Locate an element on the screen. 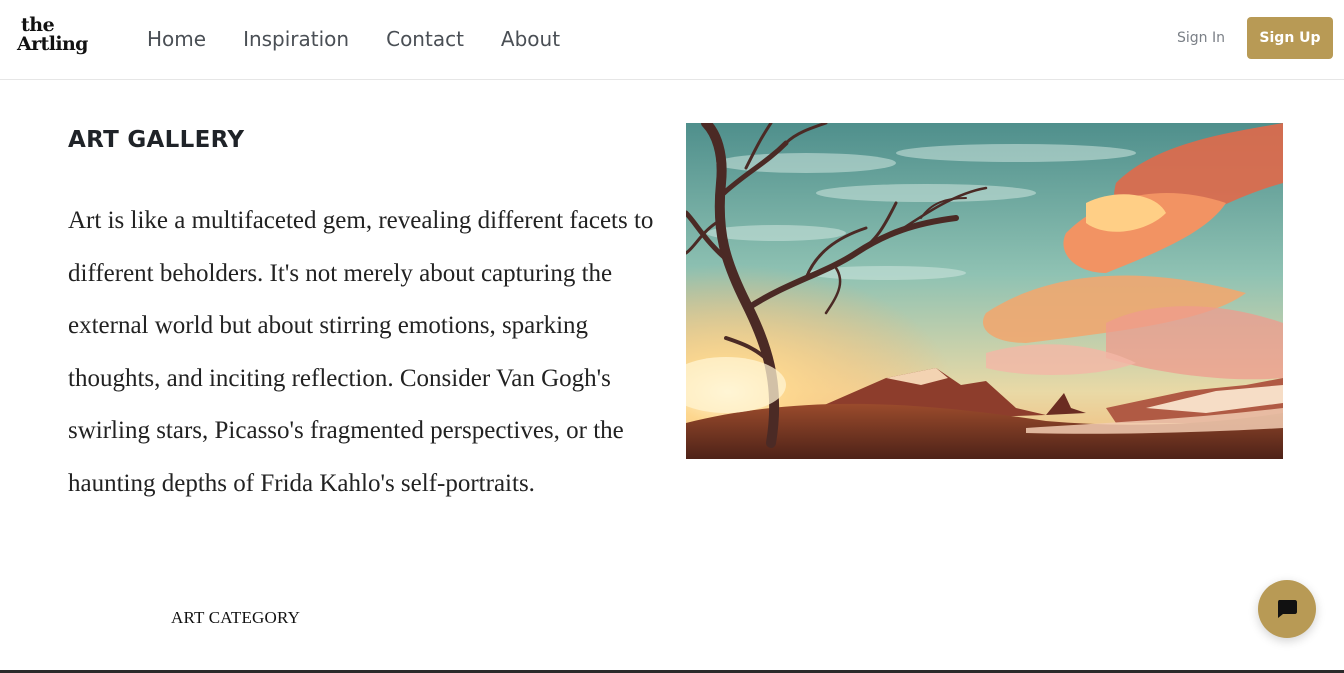  chat-bubble-icon is located at coordinates (1287, 609).